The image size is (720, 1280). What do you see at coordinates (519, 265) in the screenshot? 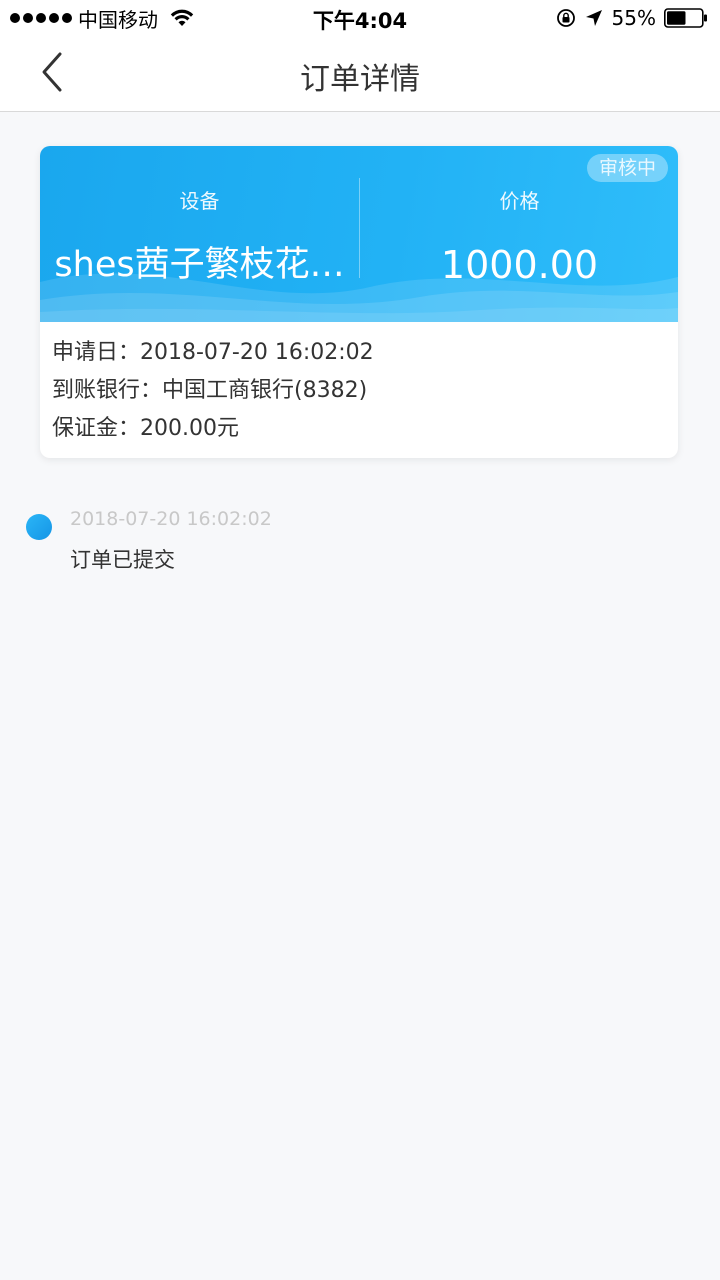
I see `price-value: 1000.00` at bounding box center [519, 265].